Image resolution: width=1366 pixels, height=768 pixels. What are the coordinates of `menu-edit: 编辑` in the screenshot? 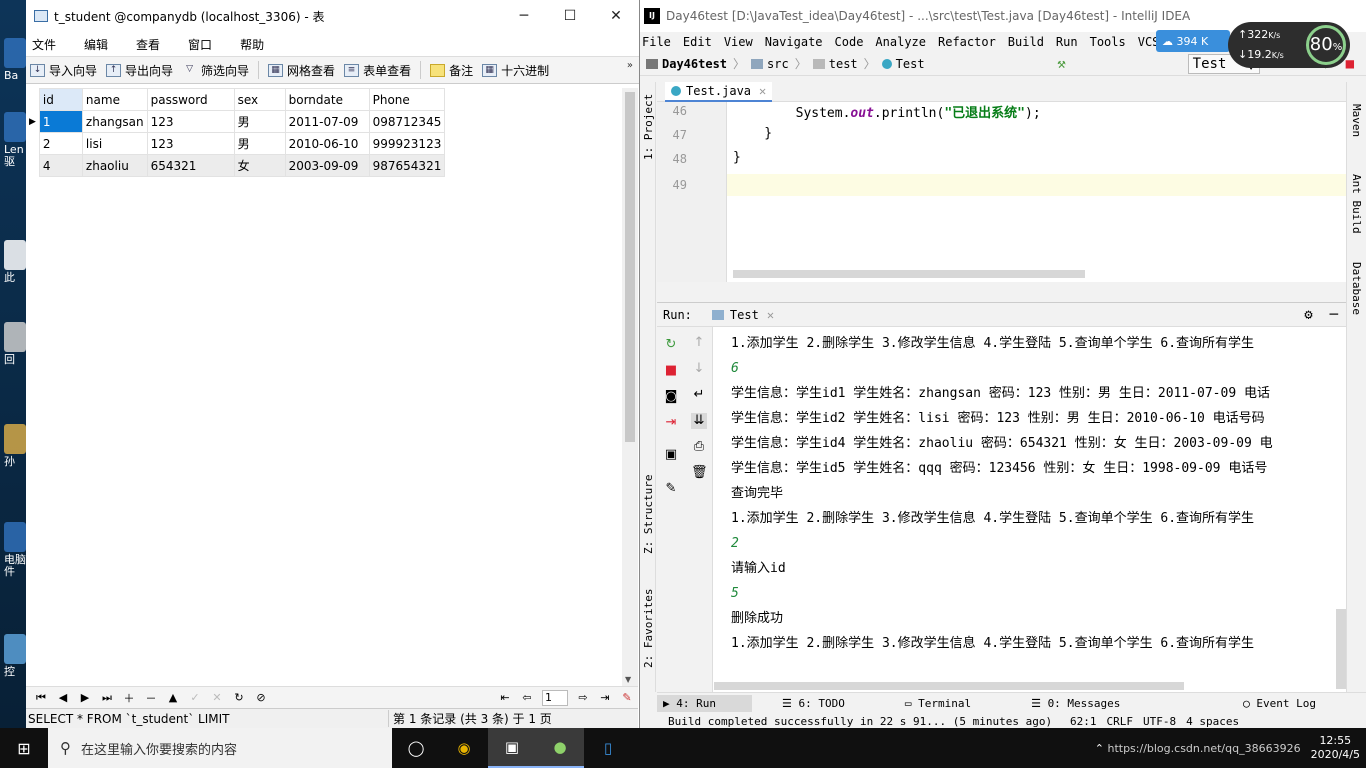 It's located at (101, 44).